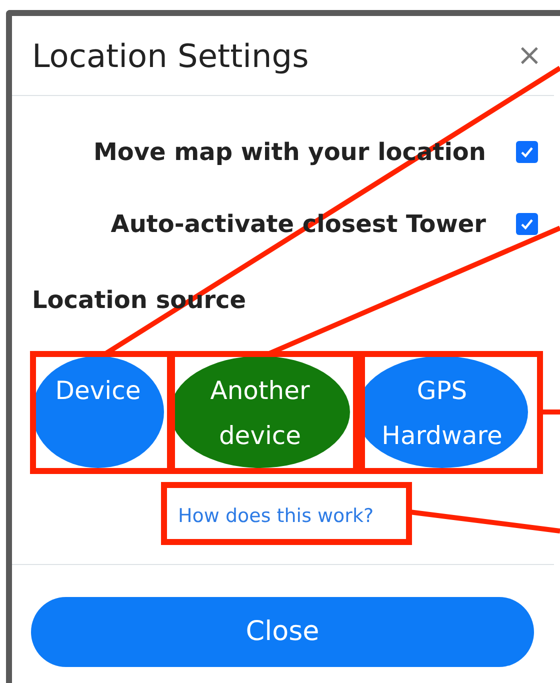  I want to click on close-button: ×, so click(529, 55).